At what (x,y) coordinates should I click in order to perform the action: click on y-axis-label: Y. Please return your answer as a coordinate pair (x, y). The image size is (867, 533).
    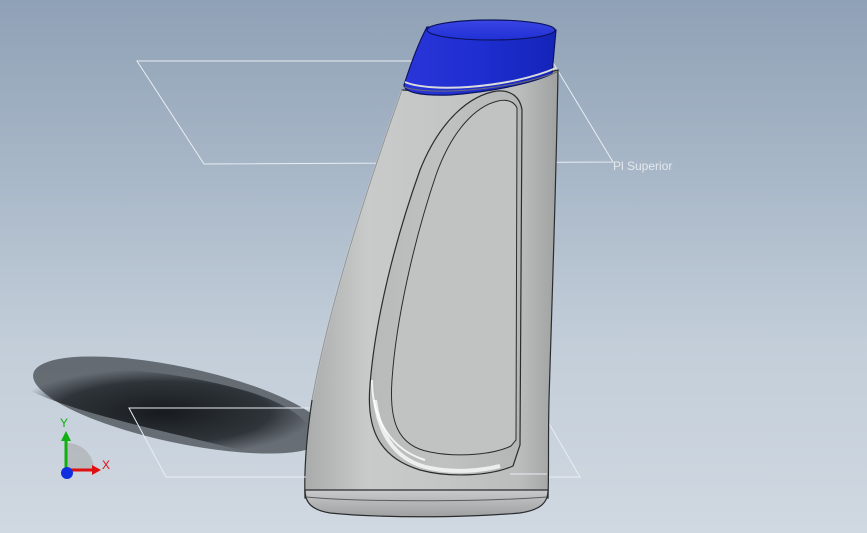
    Looking at the image, I should click on (64, 423).